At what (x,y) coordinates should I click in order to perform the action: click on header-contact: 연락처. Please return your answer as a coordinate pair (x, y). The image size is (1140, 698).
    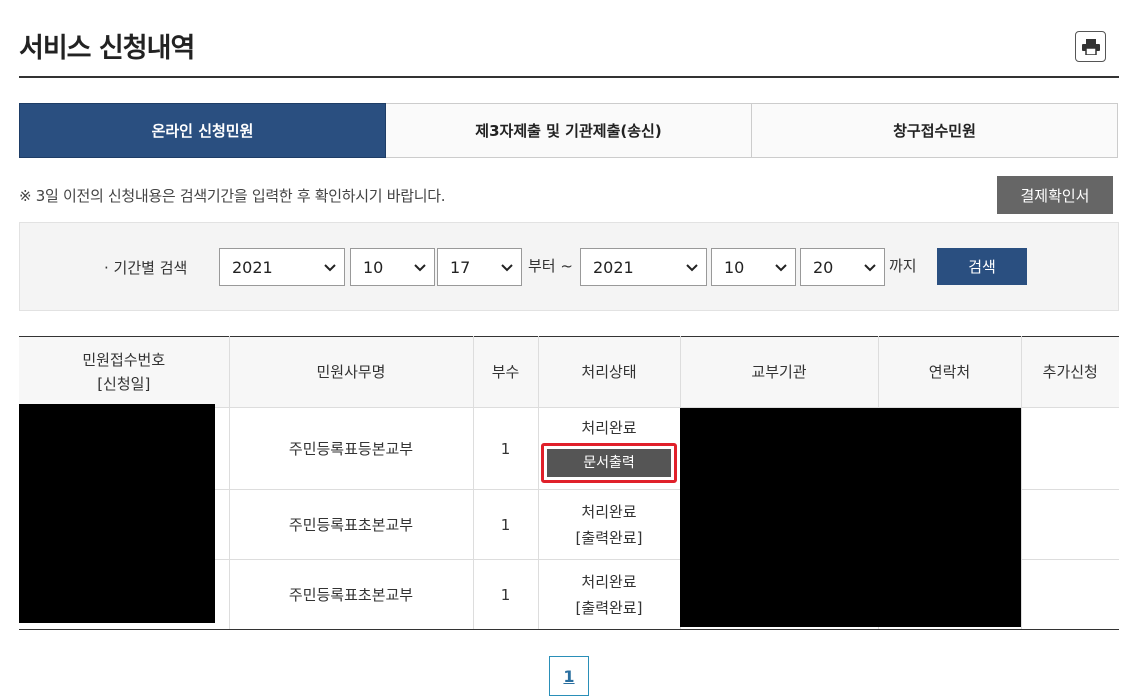
    Looking at the image, I should click on (949, 372).